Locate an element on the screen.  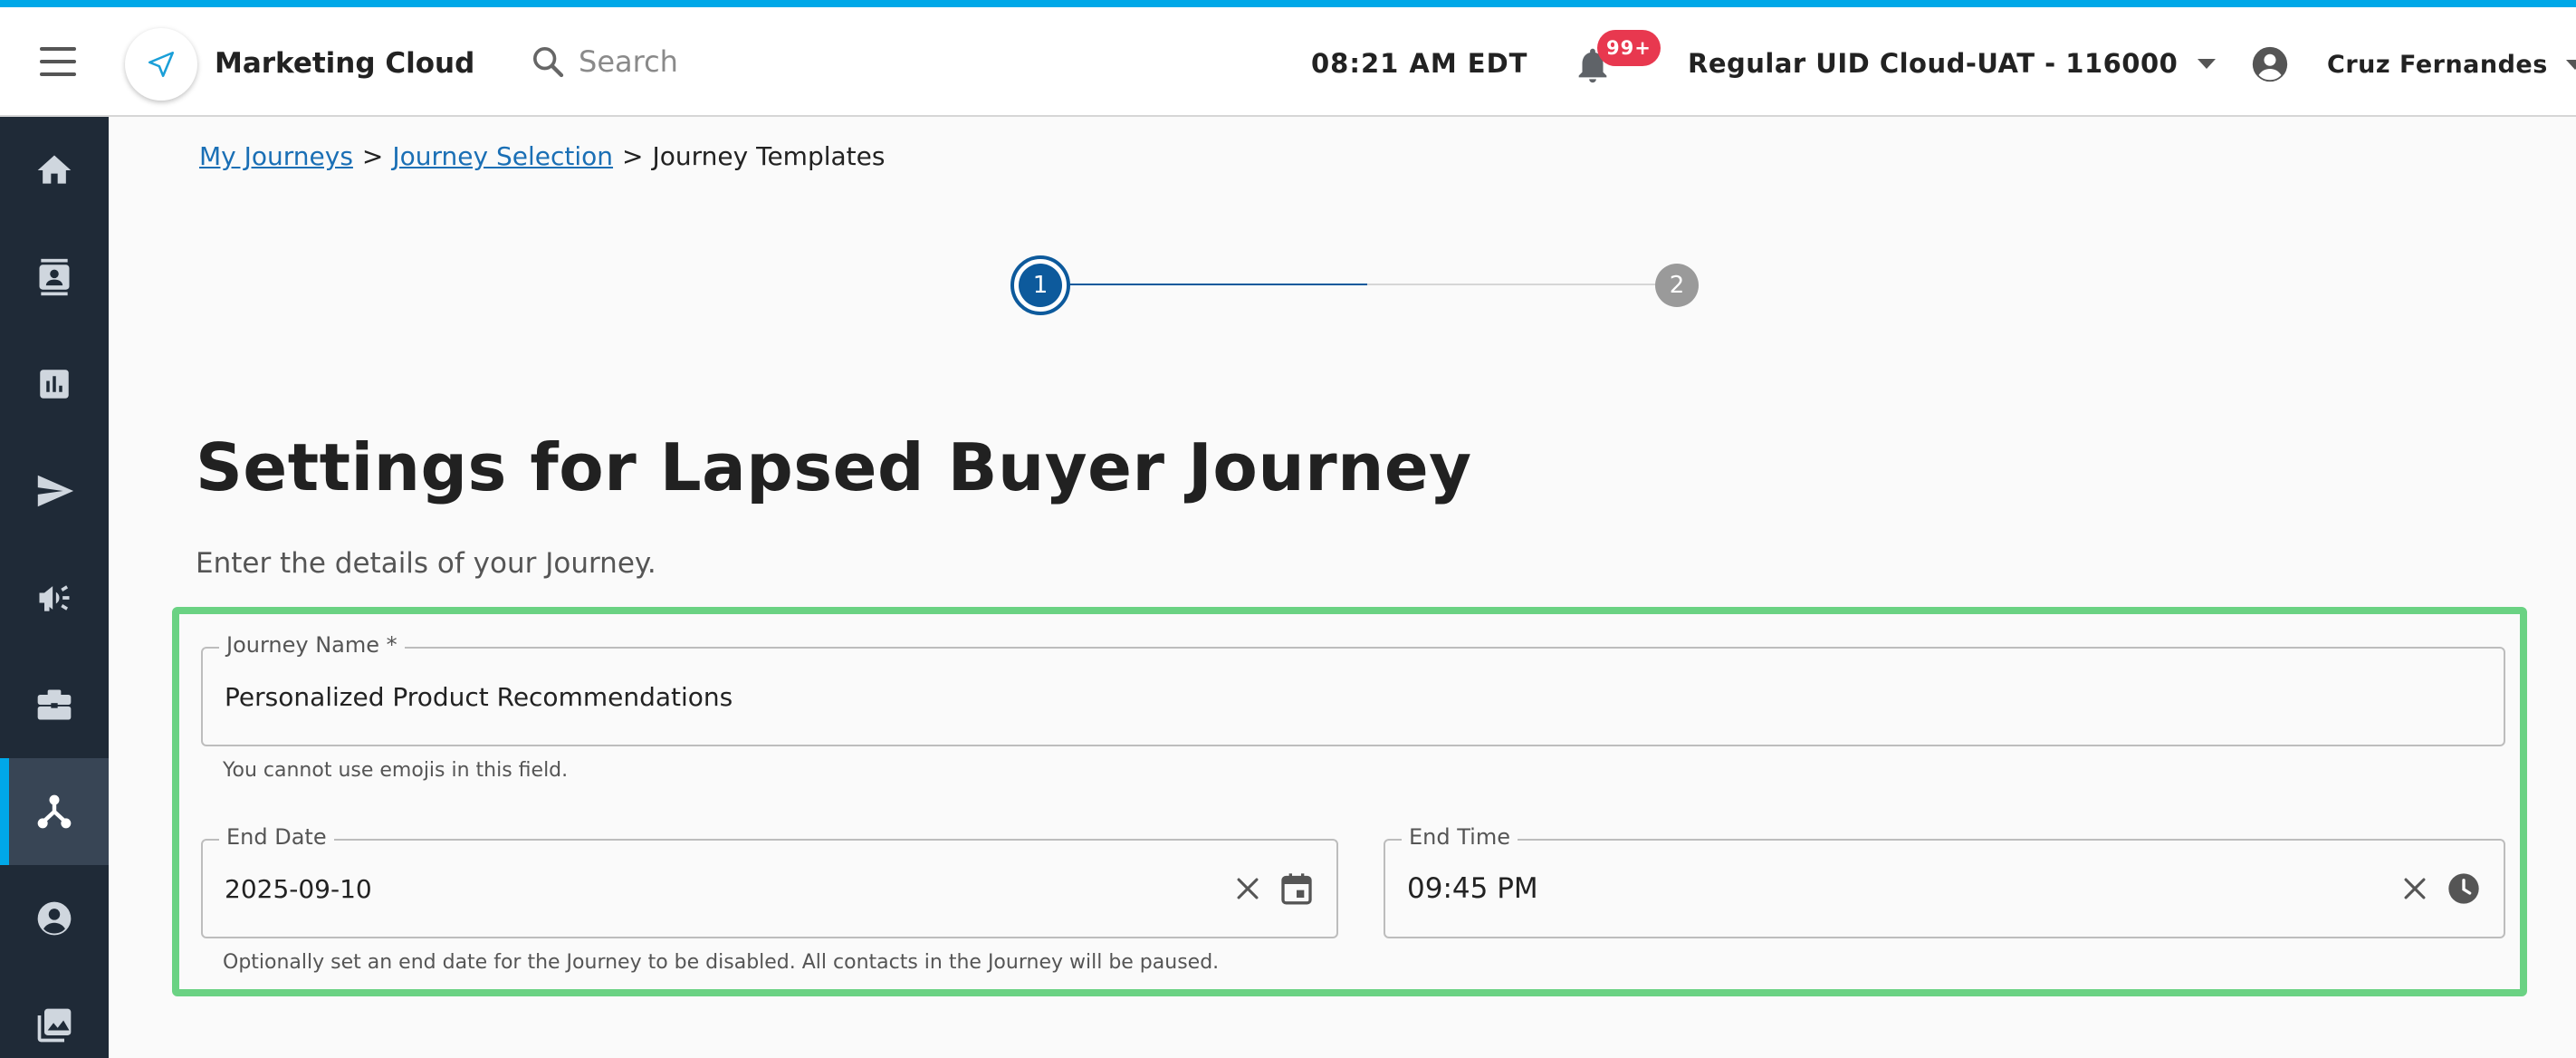
sidebar is located at coordinates (54, 587).